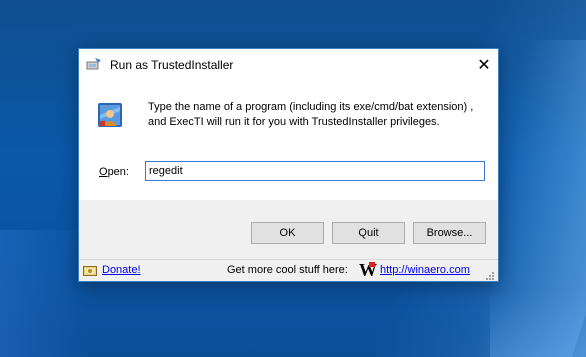 This screenshot has height=357, width=586. I want to click on title-bar: Run as TrustedInstaller ✕, so click(288, 64).